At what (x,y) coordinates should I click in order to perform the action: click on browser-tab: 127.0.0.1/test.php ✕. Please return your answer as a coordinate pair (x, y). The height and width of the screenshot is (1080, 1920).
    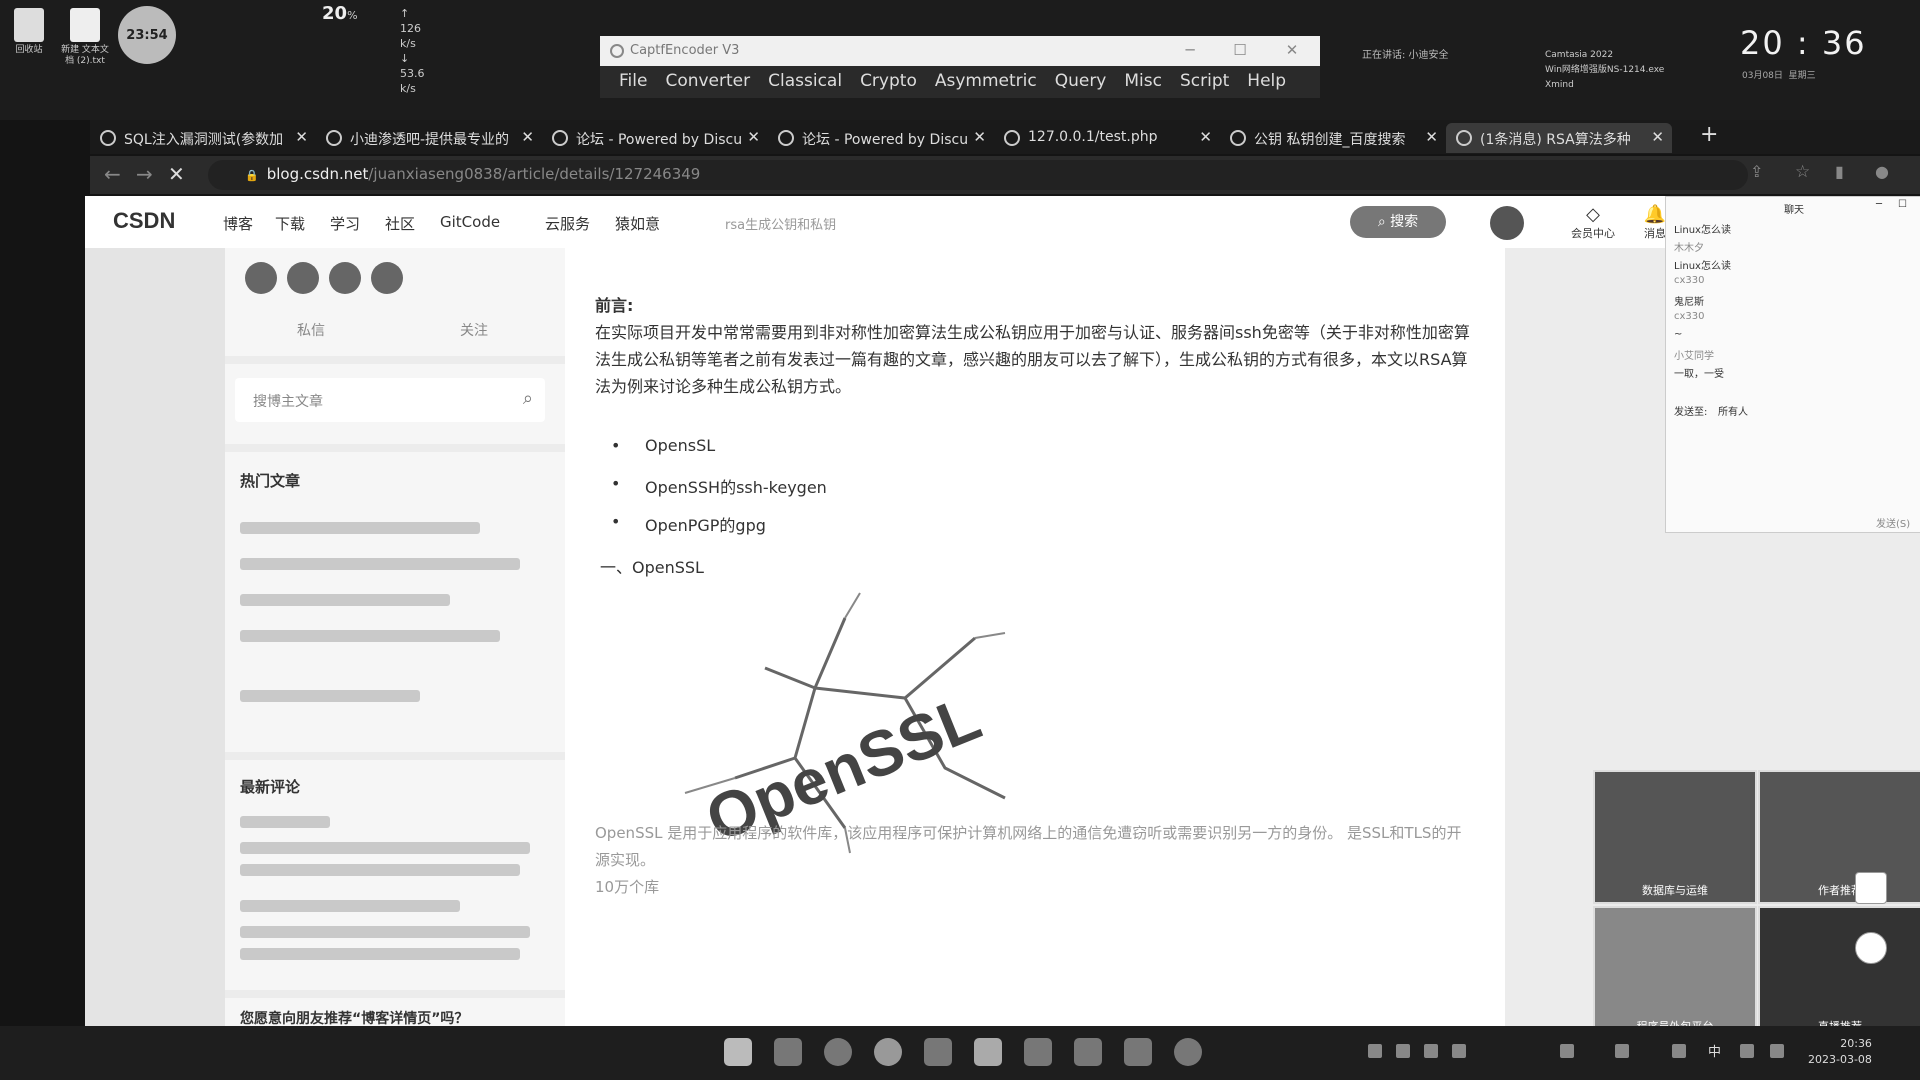
    Looking at the image, I should click on (1107, 138).